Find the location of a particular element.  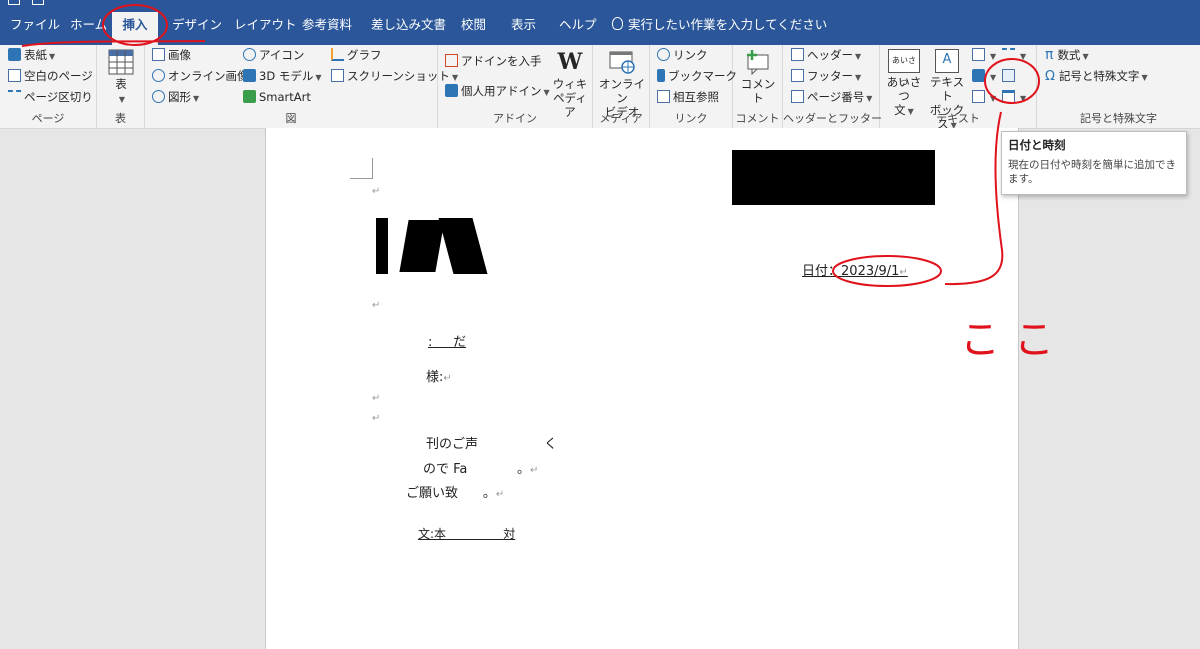

equation-label: 数式 is located at coordinates (1069, 55).